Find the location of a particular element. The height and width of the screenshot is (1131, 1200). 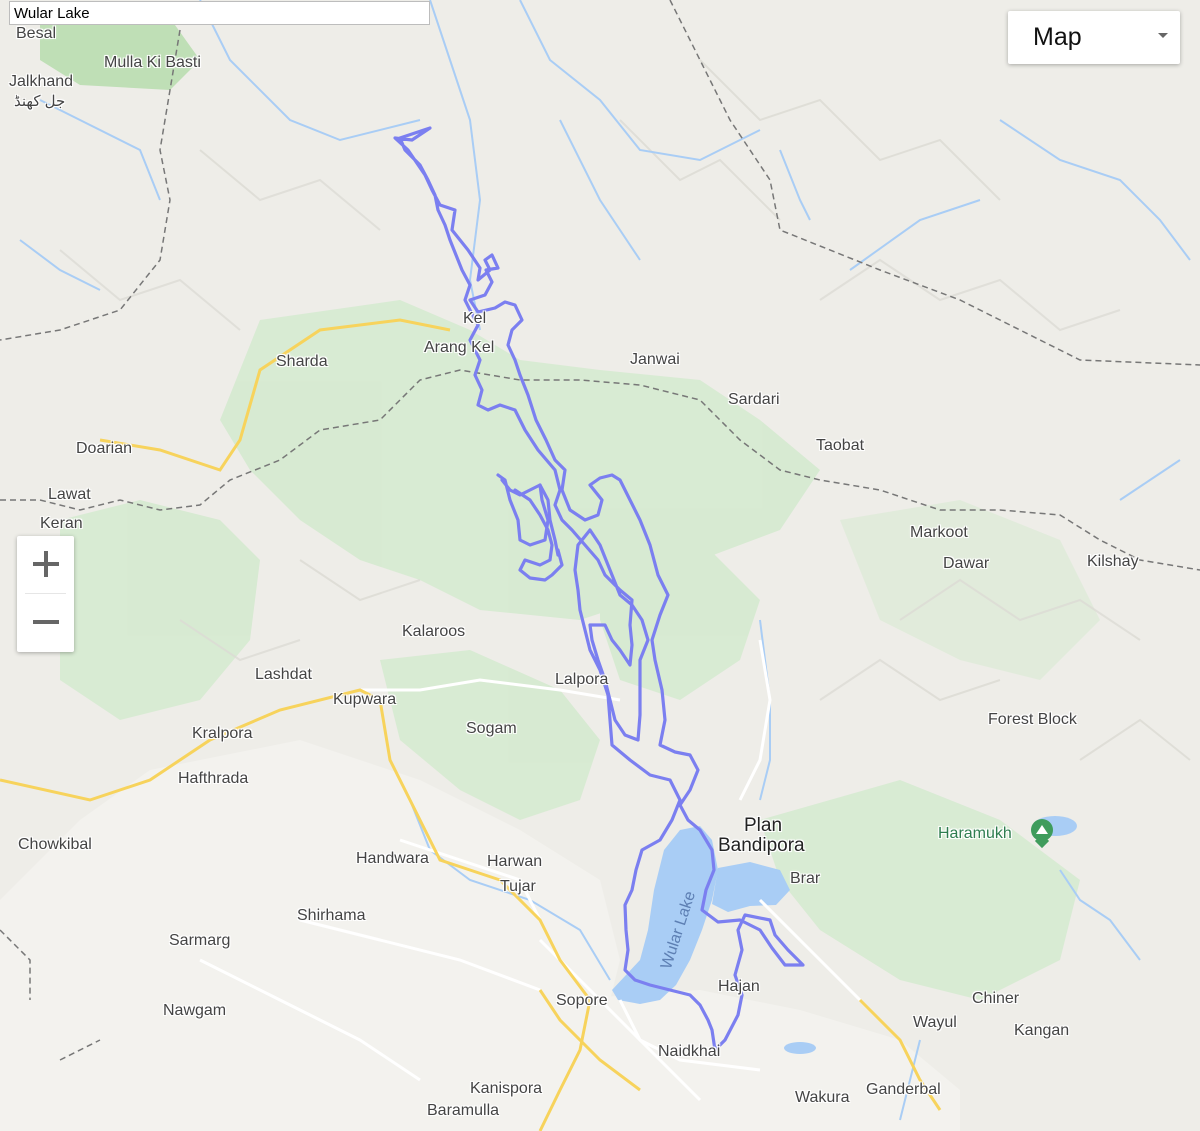

place-label: Tujar is located at coordinates (518, 887).